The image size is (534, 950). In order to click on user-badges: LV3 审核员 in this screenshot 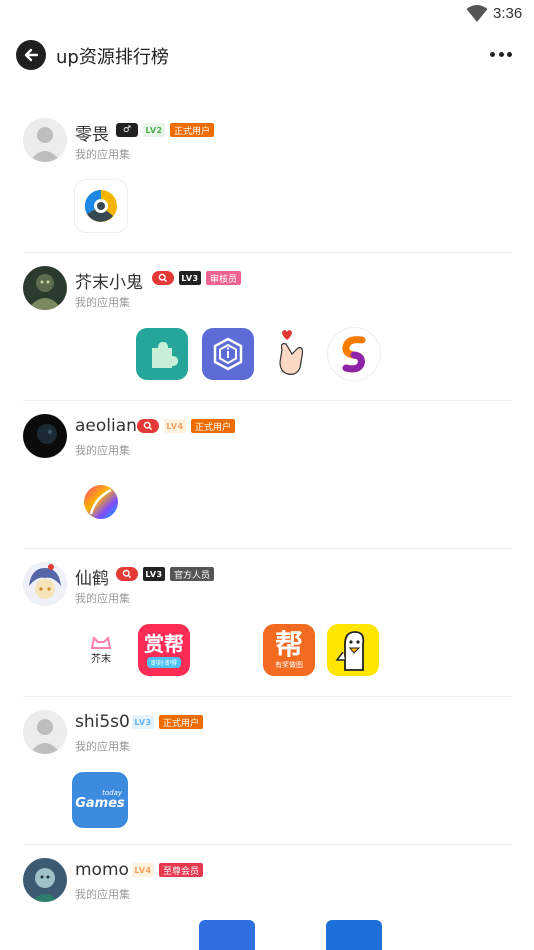, I will do `click(197, 278)`.